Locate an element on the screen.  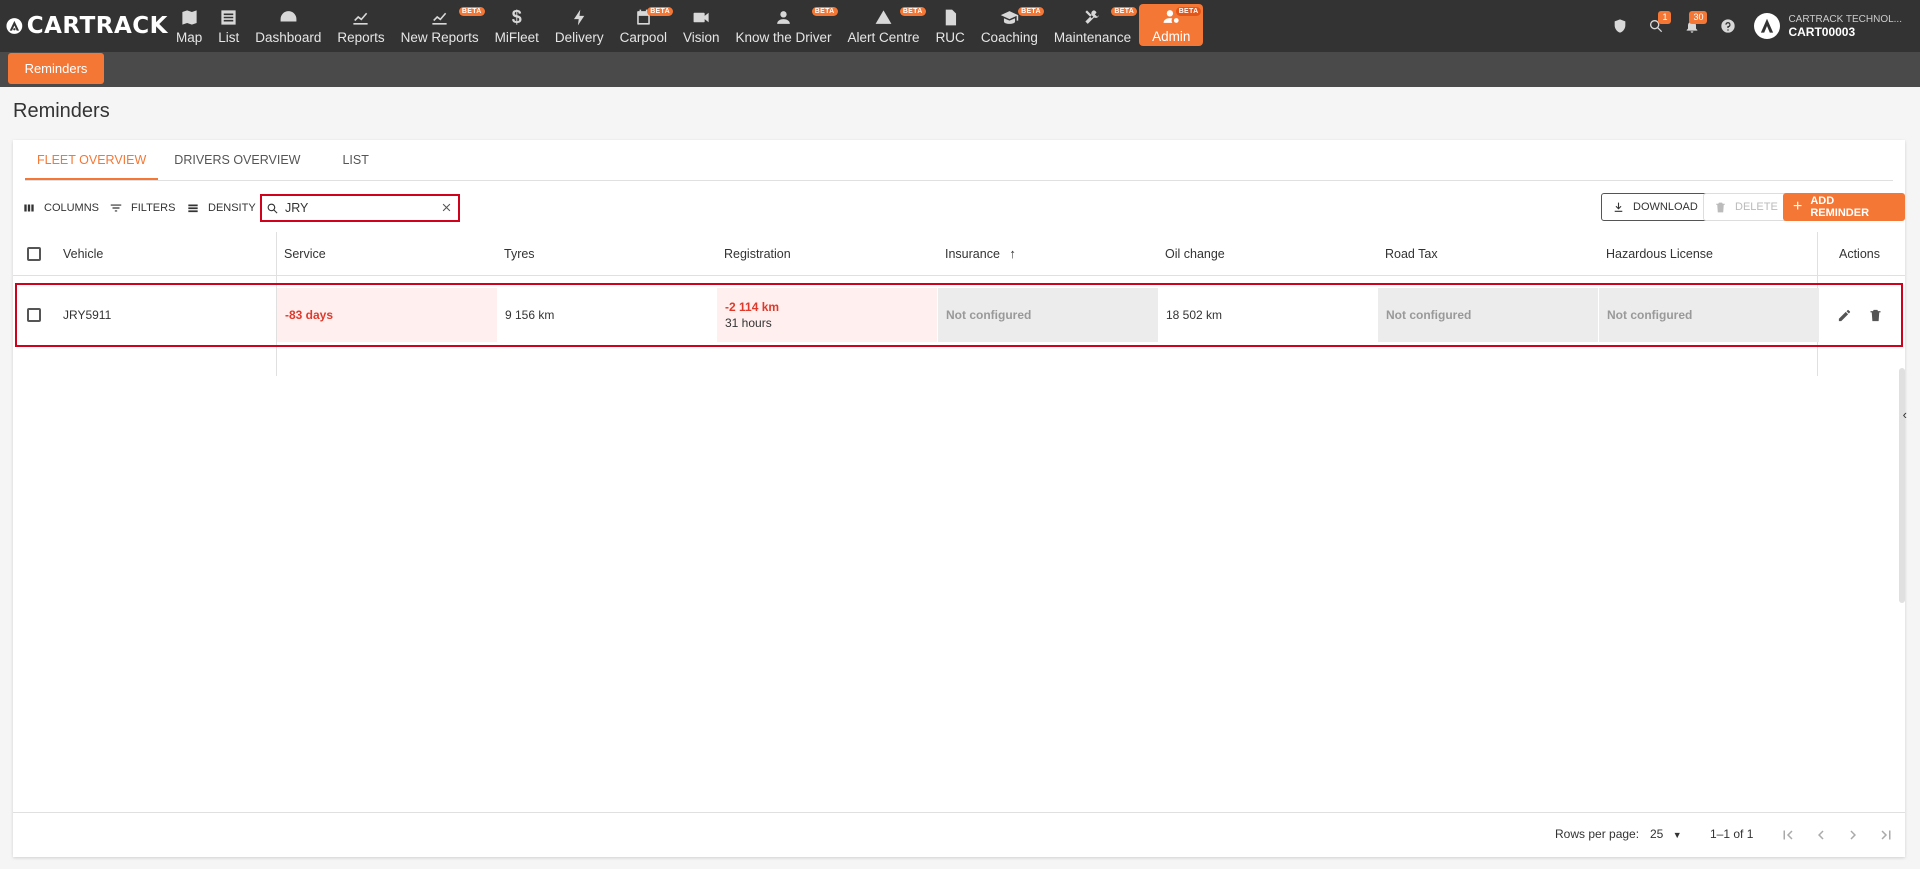
driver-icon is located at coordinates (784, 17).